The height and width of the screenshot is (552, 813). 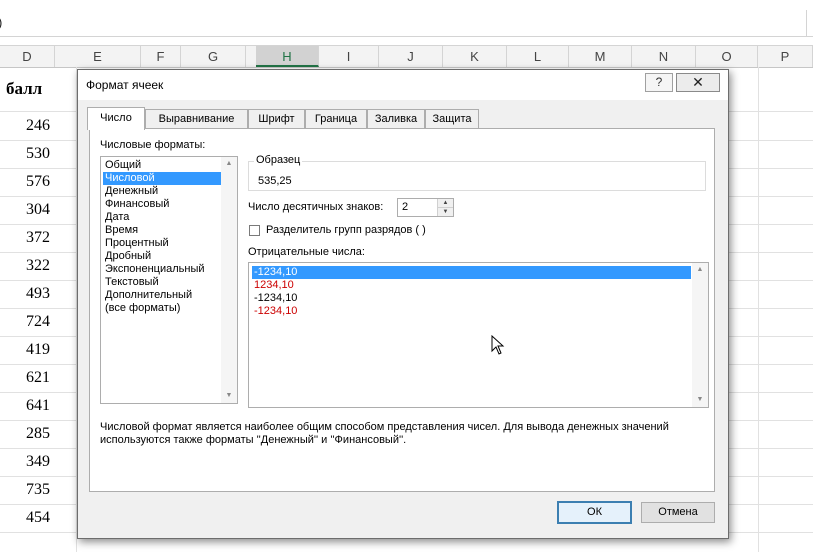 I want to click on cell-header-ball: балл, so click(x=24, y=89).